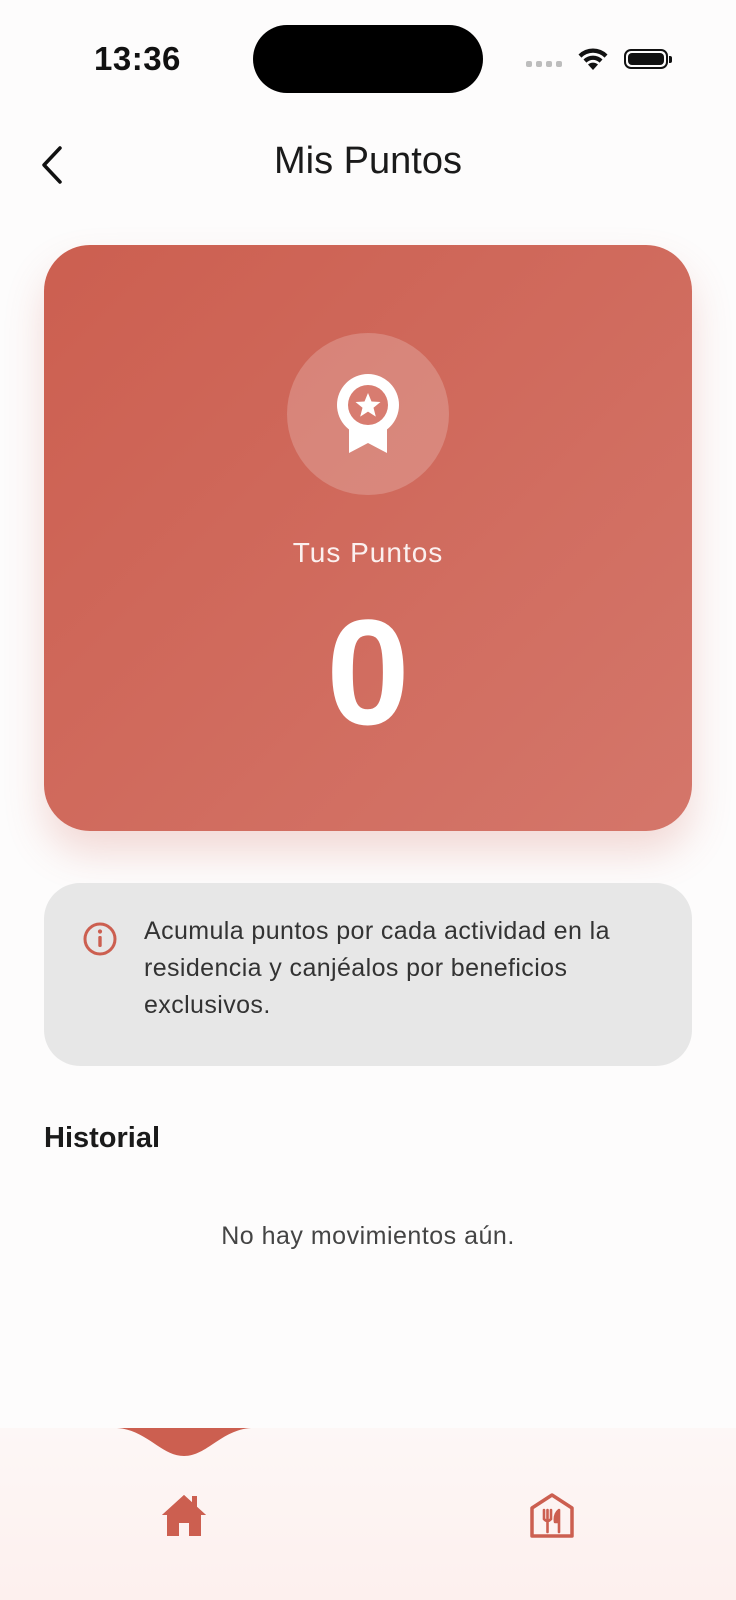 The image size is (736, 1600). What do you see at coordinates (368, 1236) in the screenshot?
I see `history-empty-message: No hay movimientos aún.` at bounding box center [368, 1236].